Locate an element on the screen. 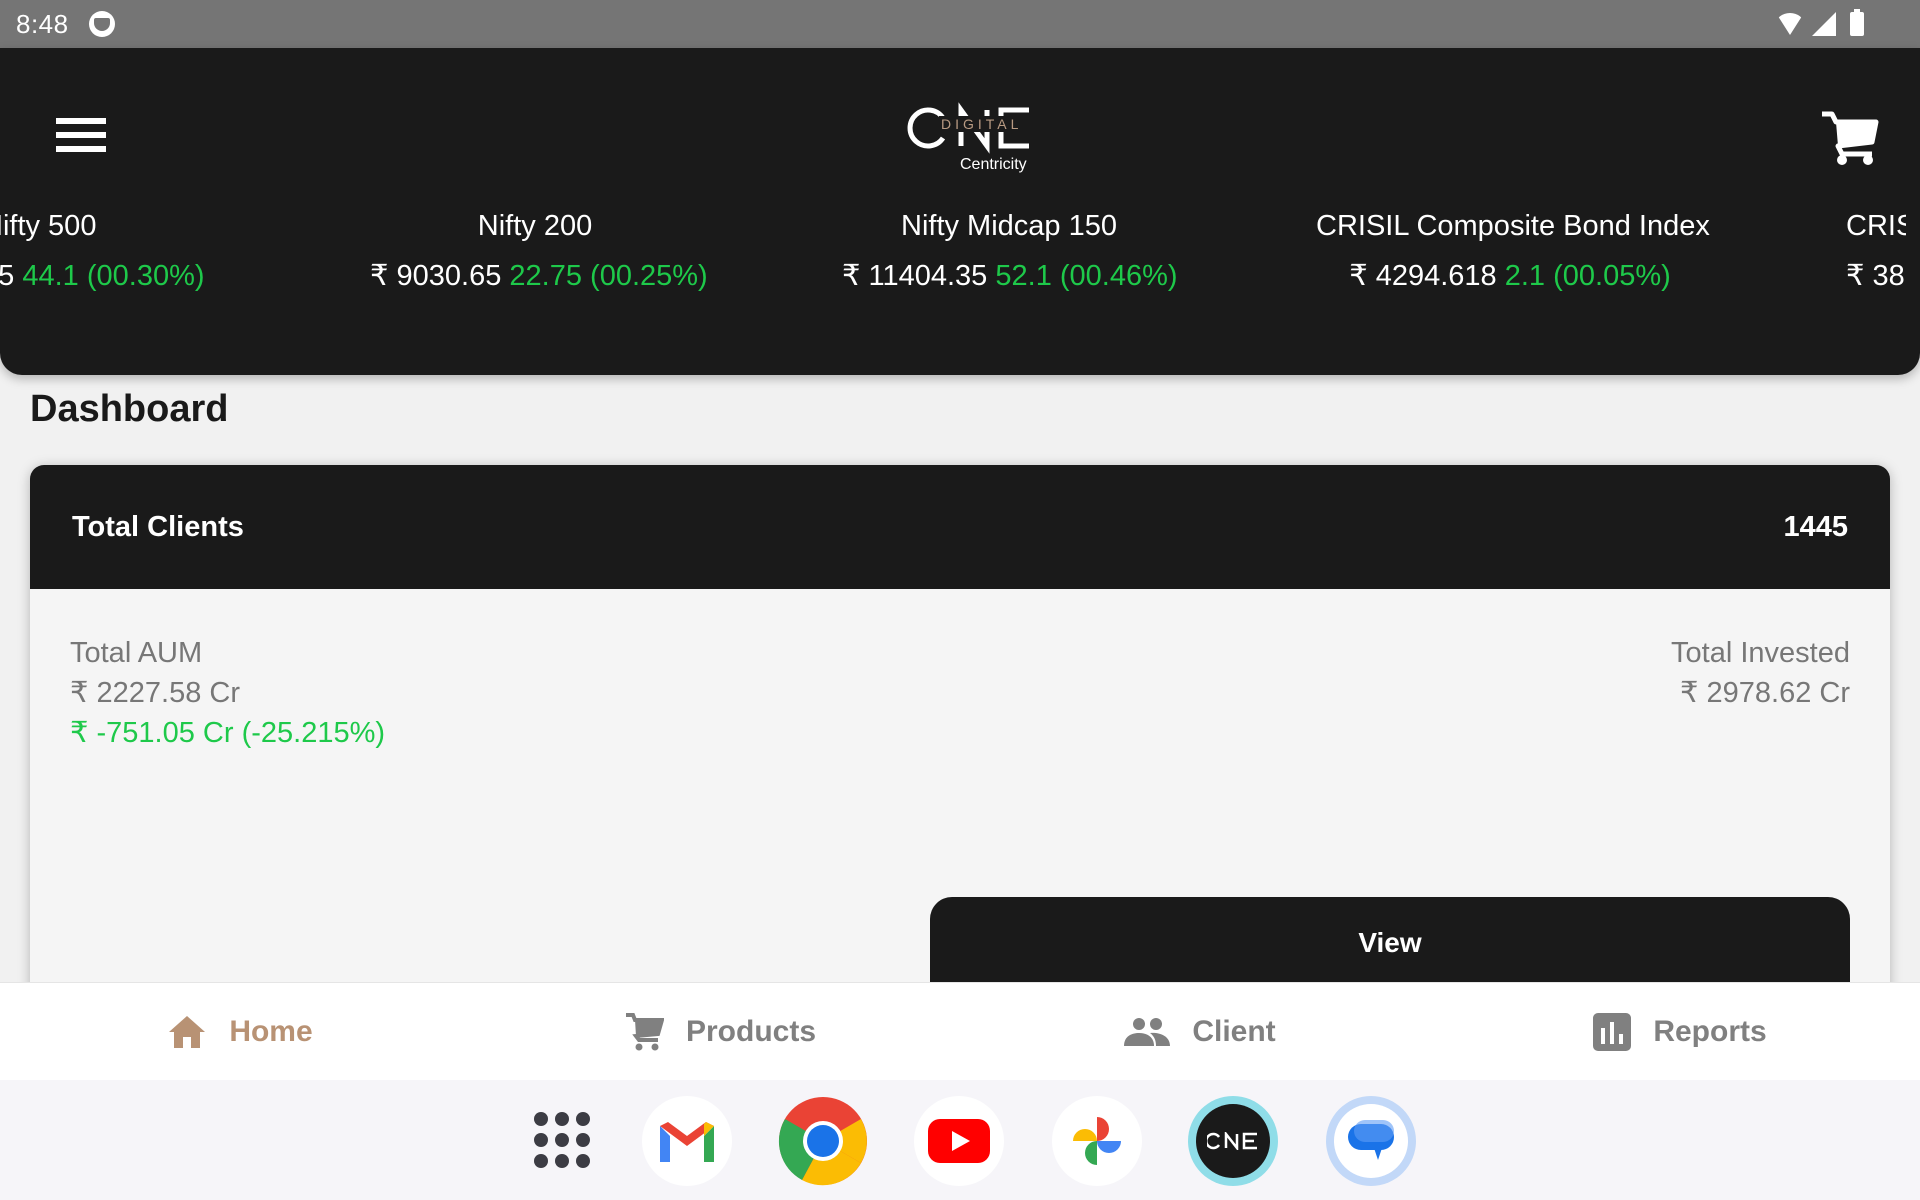 This screenshot has width=1920, height=1200. total-clients-label: Total Clients is located at coordinates (158, 526).